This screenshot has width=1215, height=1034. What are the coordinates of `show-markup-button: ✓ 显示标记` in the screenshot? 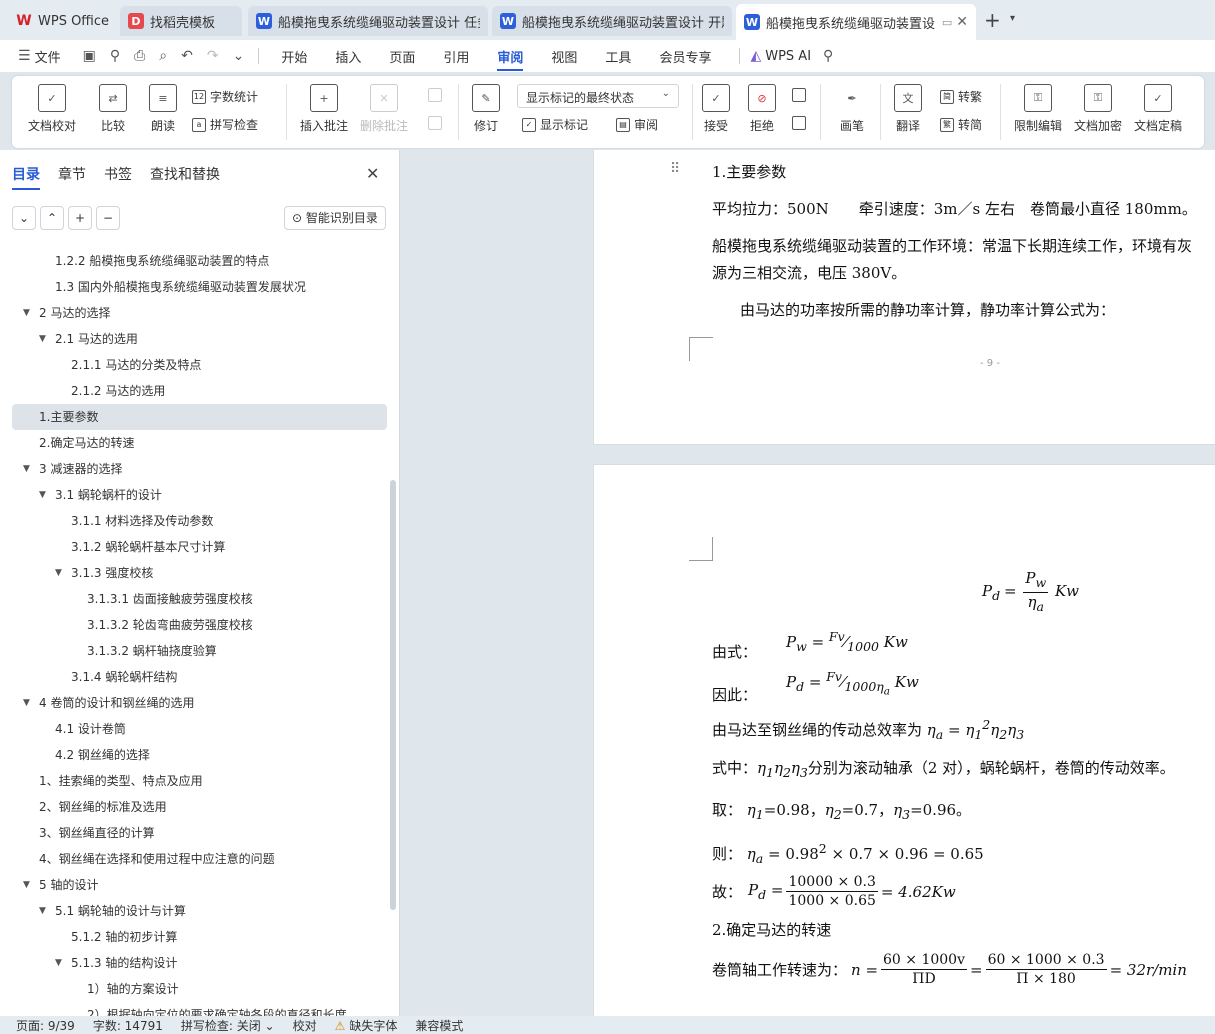 It's located at (555, 124).